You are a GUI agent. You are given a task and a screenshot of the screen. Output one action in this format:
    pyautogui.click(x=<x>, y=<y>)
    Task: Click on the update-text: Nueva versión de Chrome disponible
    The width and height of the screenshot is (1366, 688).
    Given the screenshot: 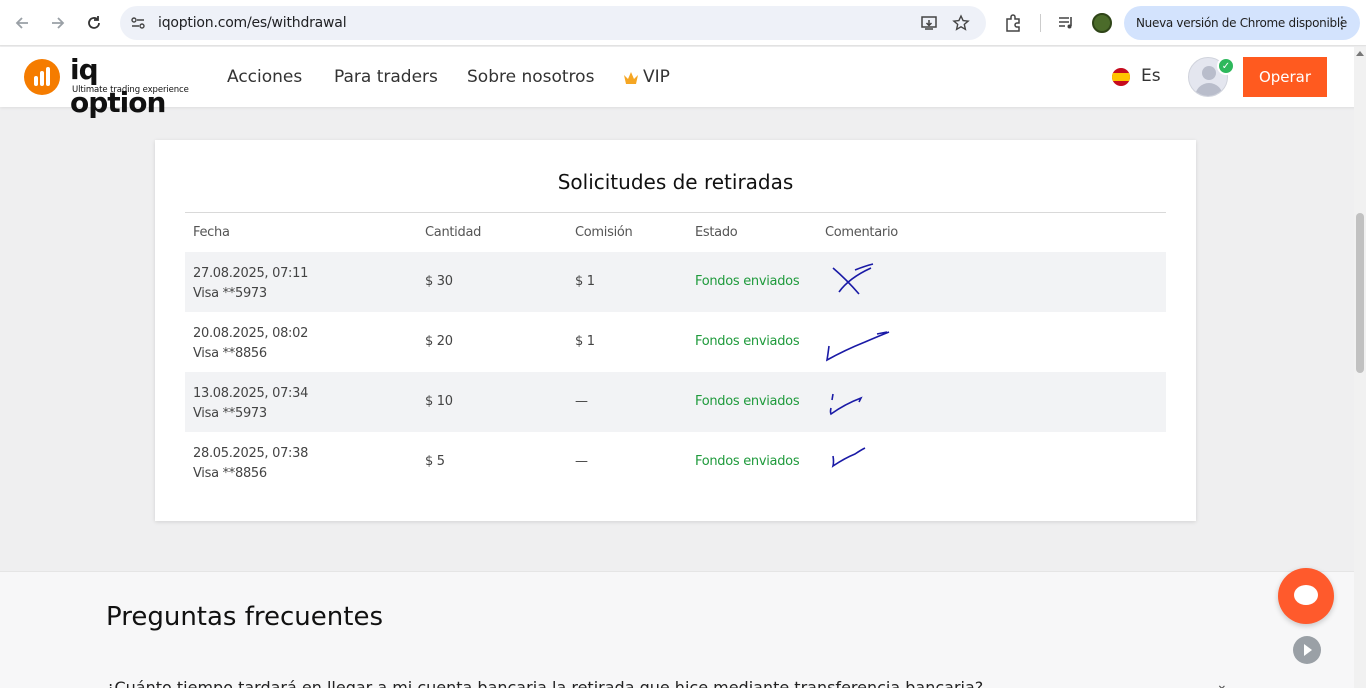 What is the action you would take?
    pyautogui.click(x=1241, y=23)
    